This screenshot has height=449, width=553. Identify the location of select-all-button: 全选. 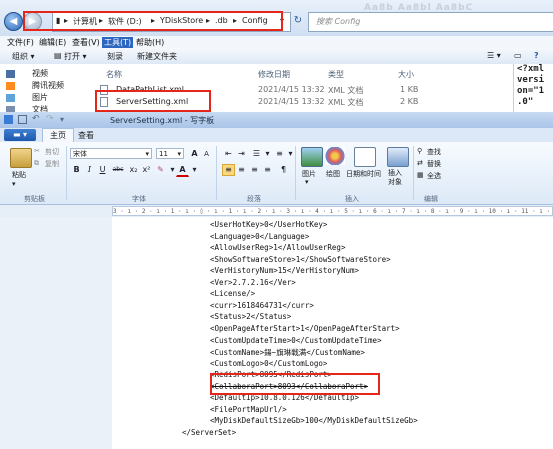
(434, 176).